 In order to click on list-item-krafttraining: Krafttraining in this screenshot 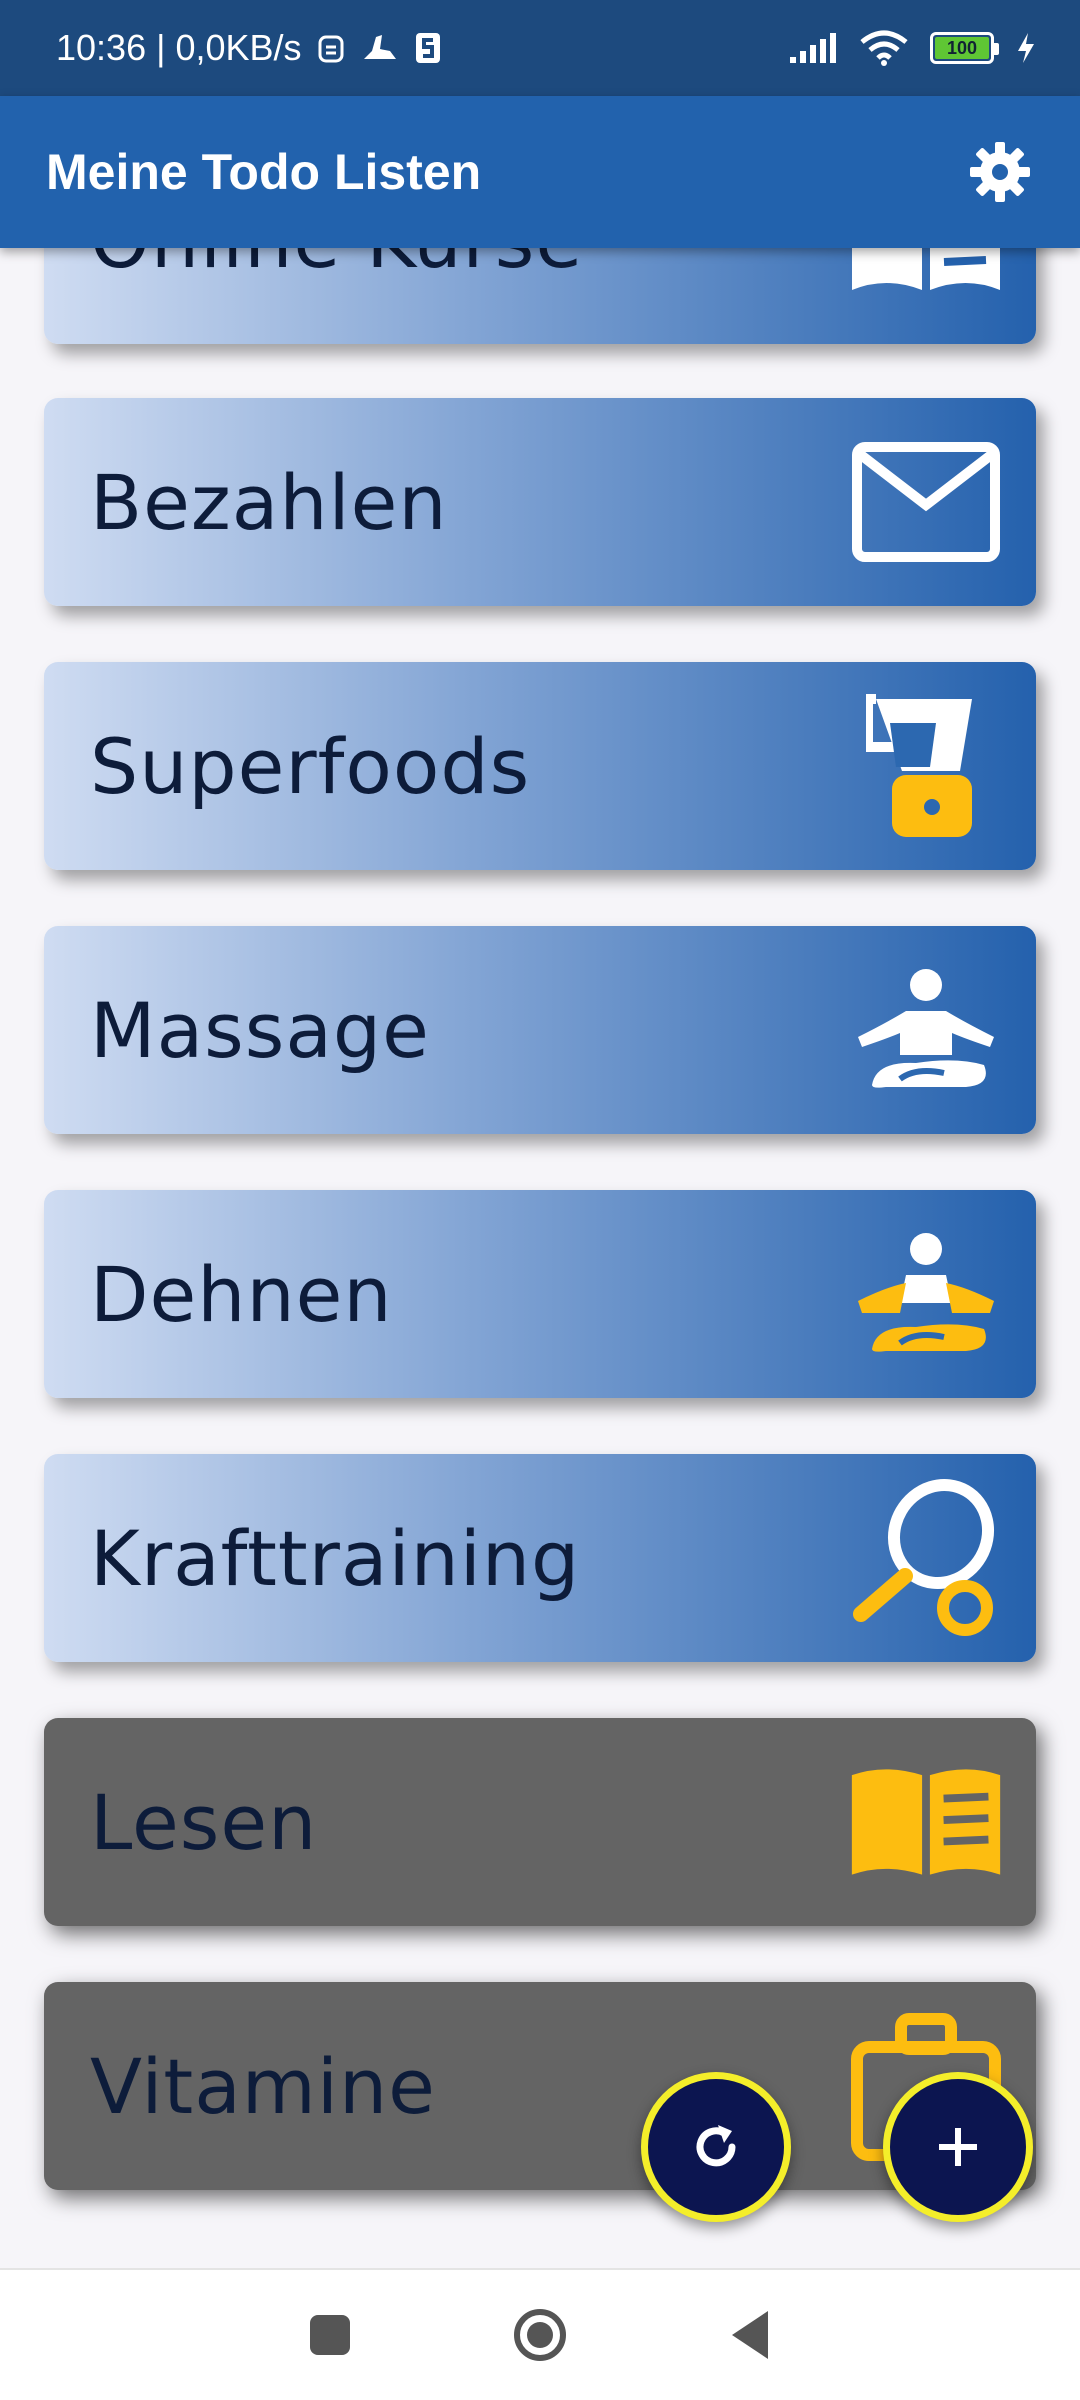, I will do `click(540, 1558)`.